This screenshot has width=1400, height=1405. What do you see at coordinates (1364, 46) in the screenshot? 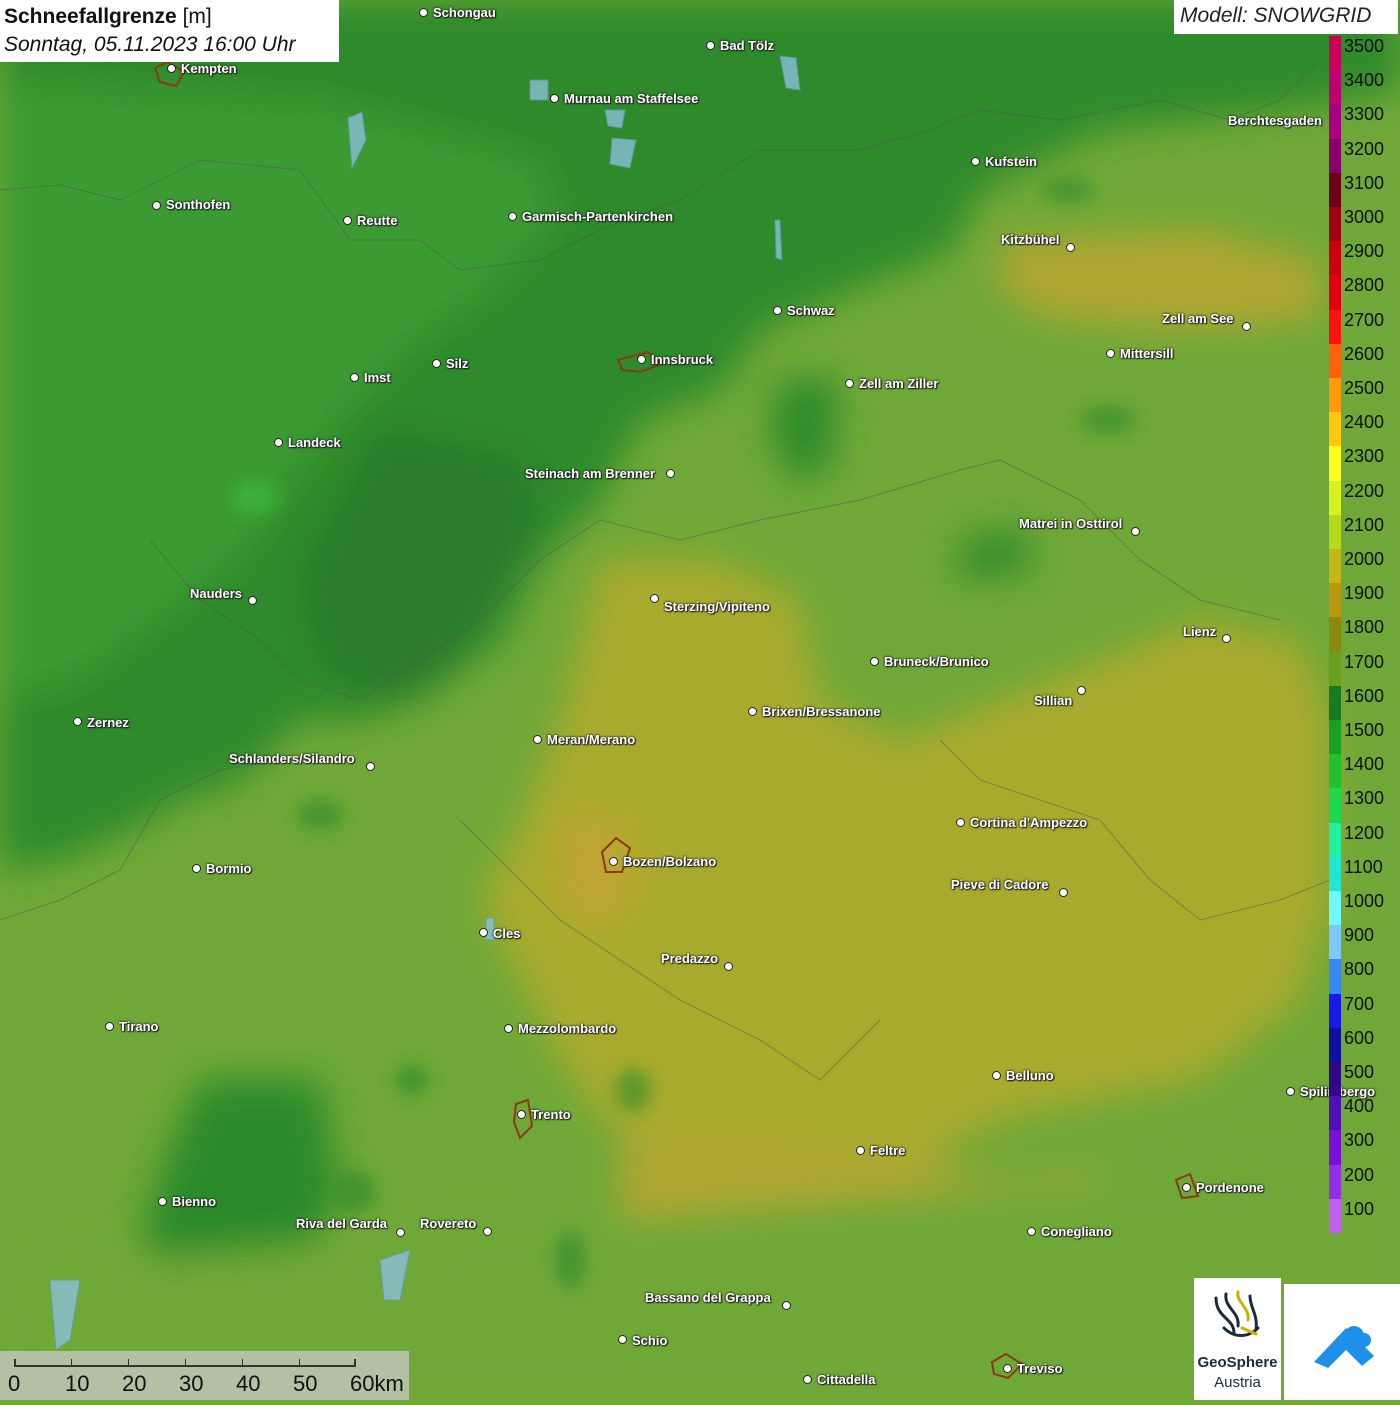
I see `legend-label: 3500` at bounding box center [1364, 46].